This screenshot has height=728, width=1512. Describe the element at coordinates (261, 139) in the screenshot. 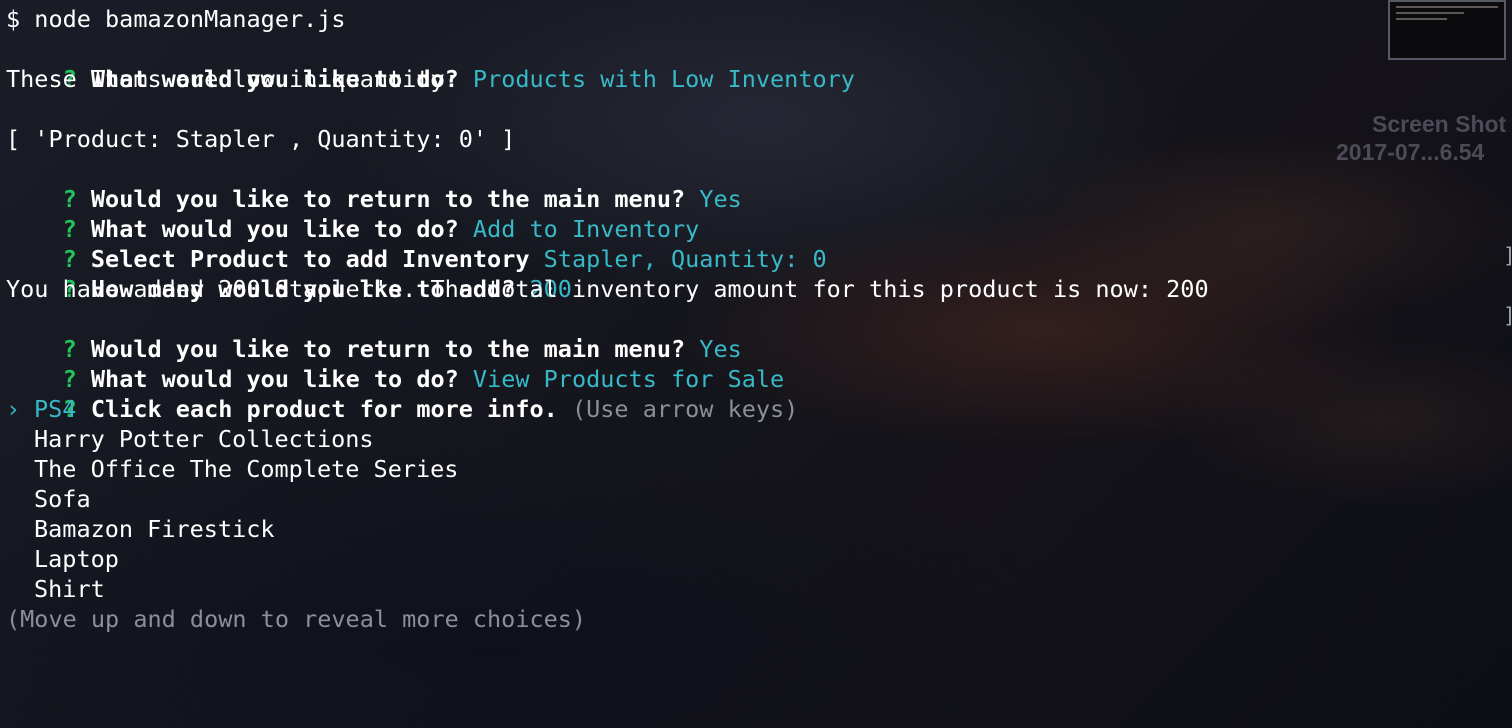

I see `output-array: [ 'Product: Stapler , Quantity: 0' ]` at that location.